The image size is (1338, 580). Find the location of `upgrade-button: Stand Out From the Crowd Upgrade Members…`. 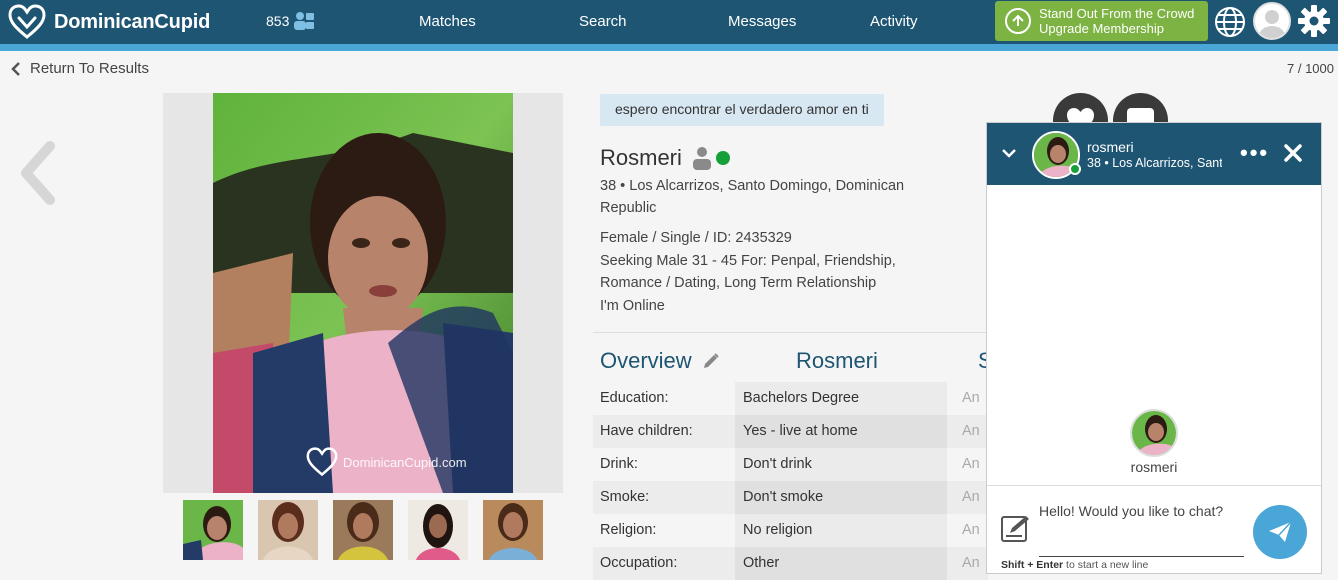

upgrade-button: Stand Out From the Crowd Upgrade Members… is located at coordinates (1101, 21).